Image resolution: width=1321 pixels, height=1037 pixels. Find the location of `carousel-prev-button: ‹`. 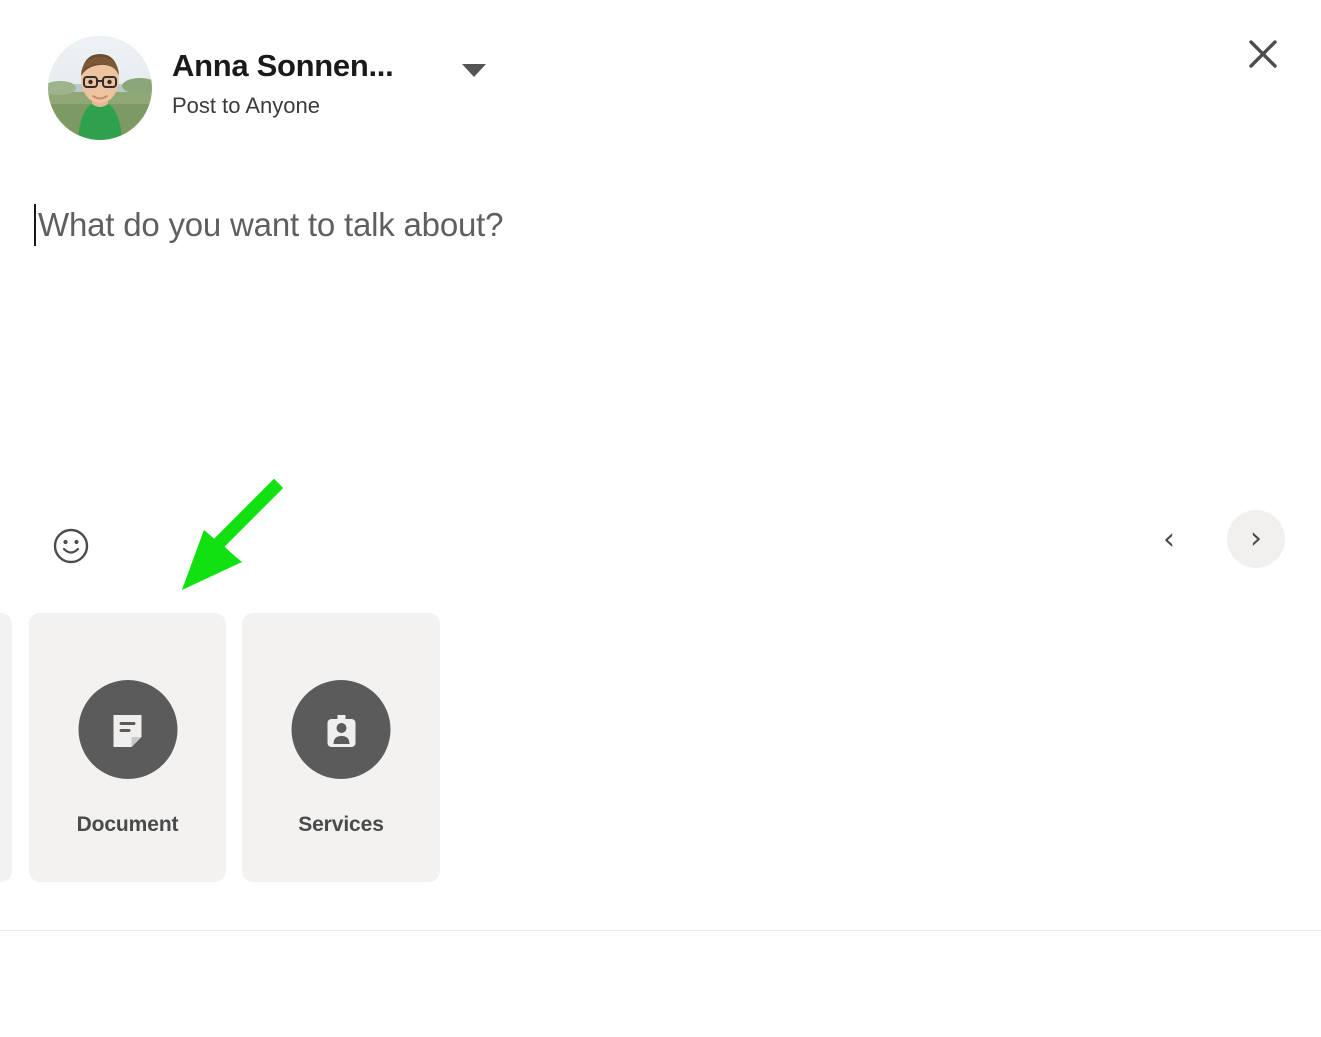

carousel-prev-button: ‹ is located at coordinates (1169, 540).